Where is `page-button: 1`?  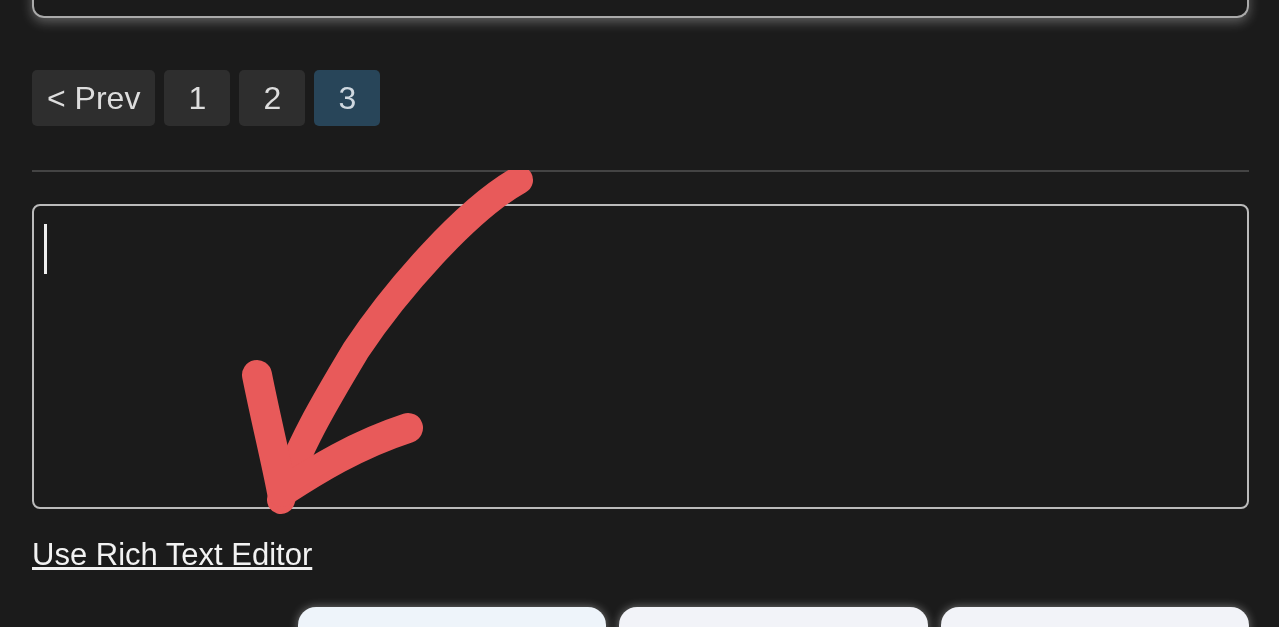 page-button: 1 is located at coordinates (197, 98).